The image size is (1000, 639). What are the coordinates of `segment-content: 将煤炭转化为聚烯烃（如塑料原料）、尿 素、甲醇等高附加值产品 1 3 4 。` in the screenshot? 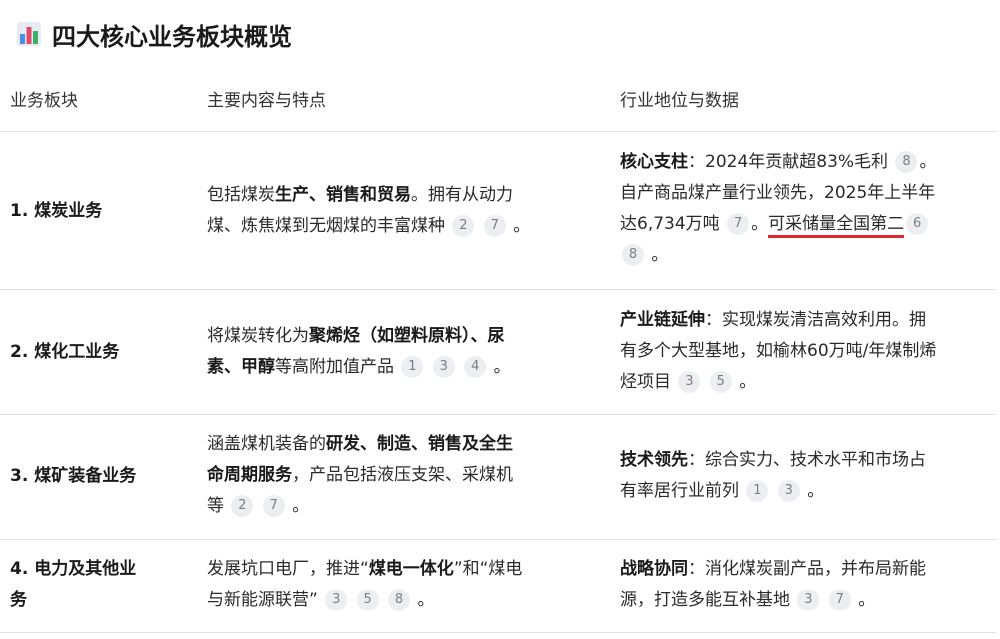 It's located at (359, 352).